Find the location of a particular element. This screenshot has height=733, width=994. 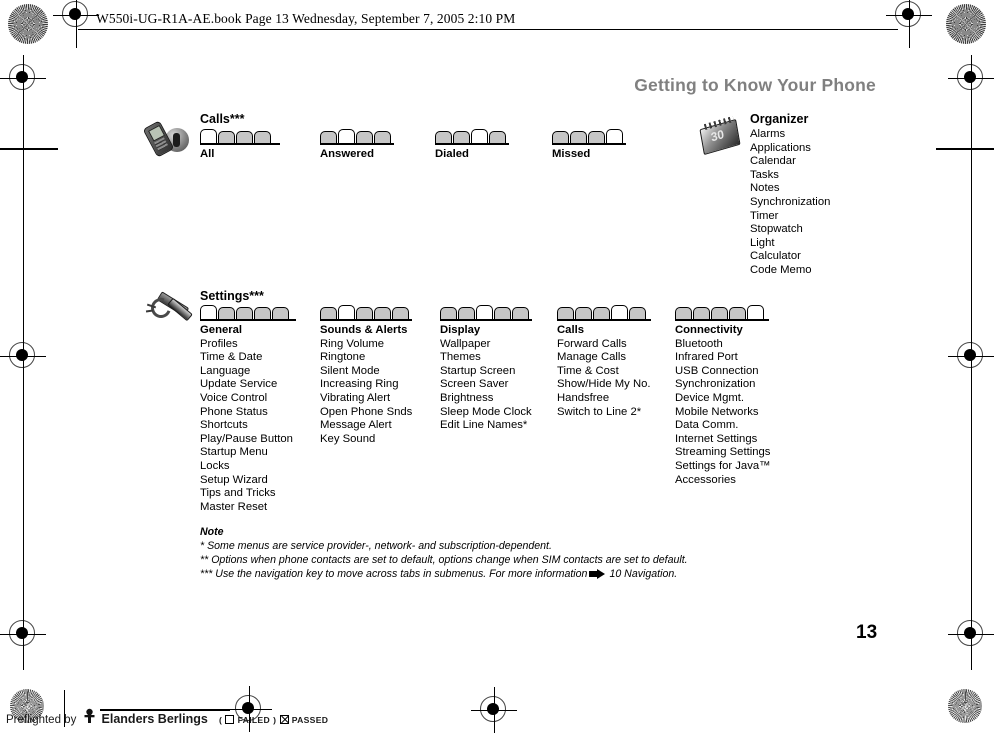

passed-checkbox is located at coordinates (284, 719).